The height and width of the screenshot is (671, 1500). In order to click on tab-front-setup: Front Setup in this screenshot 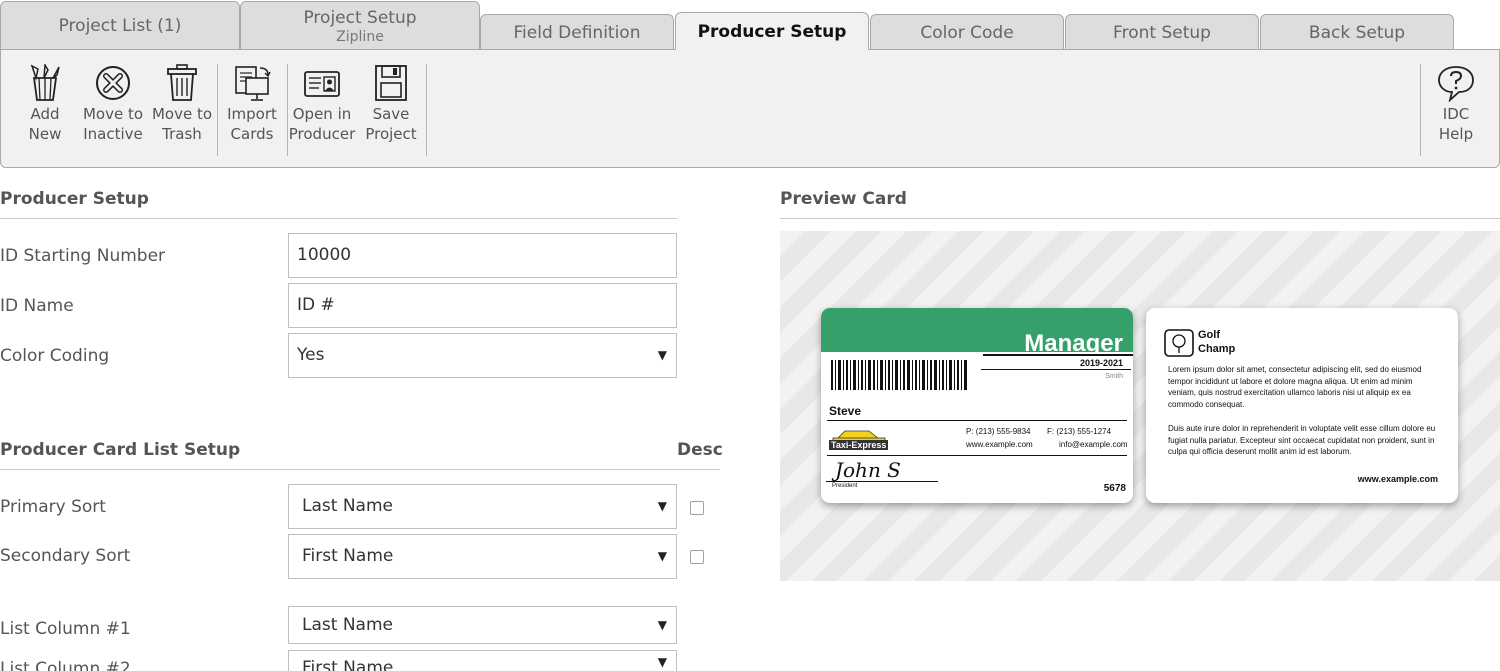, I will do `click(1162, 32)`.